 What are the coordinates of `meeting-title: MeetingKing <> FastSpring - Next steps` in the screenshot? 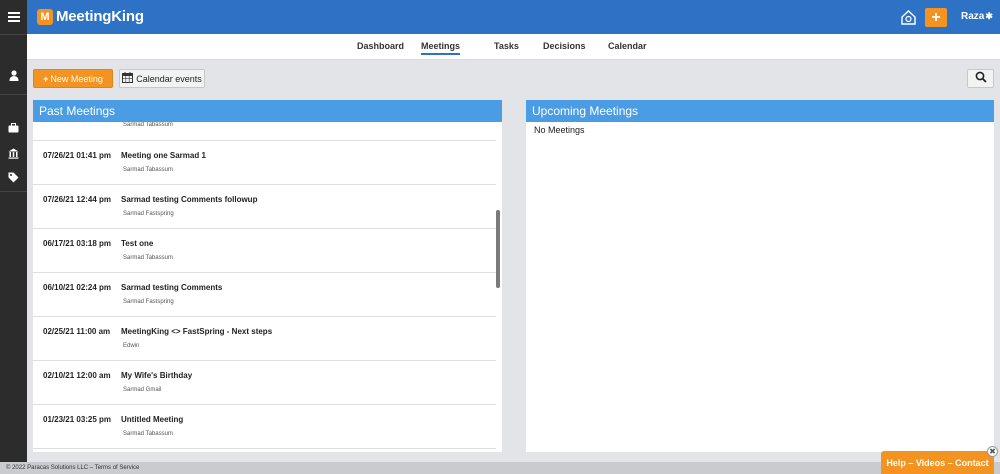 It's located at (196, 331).